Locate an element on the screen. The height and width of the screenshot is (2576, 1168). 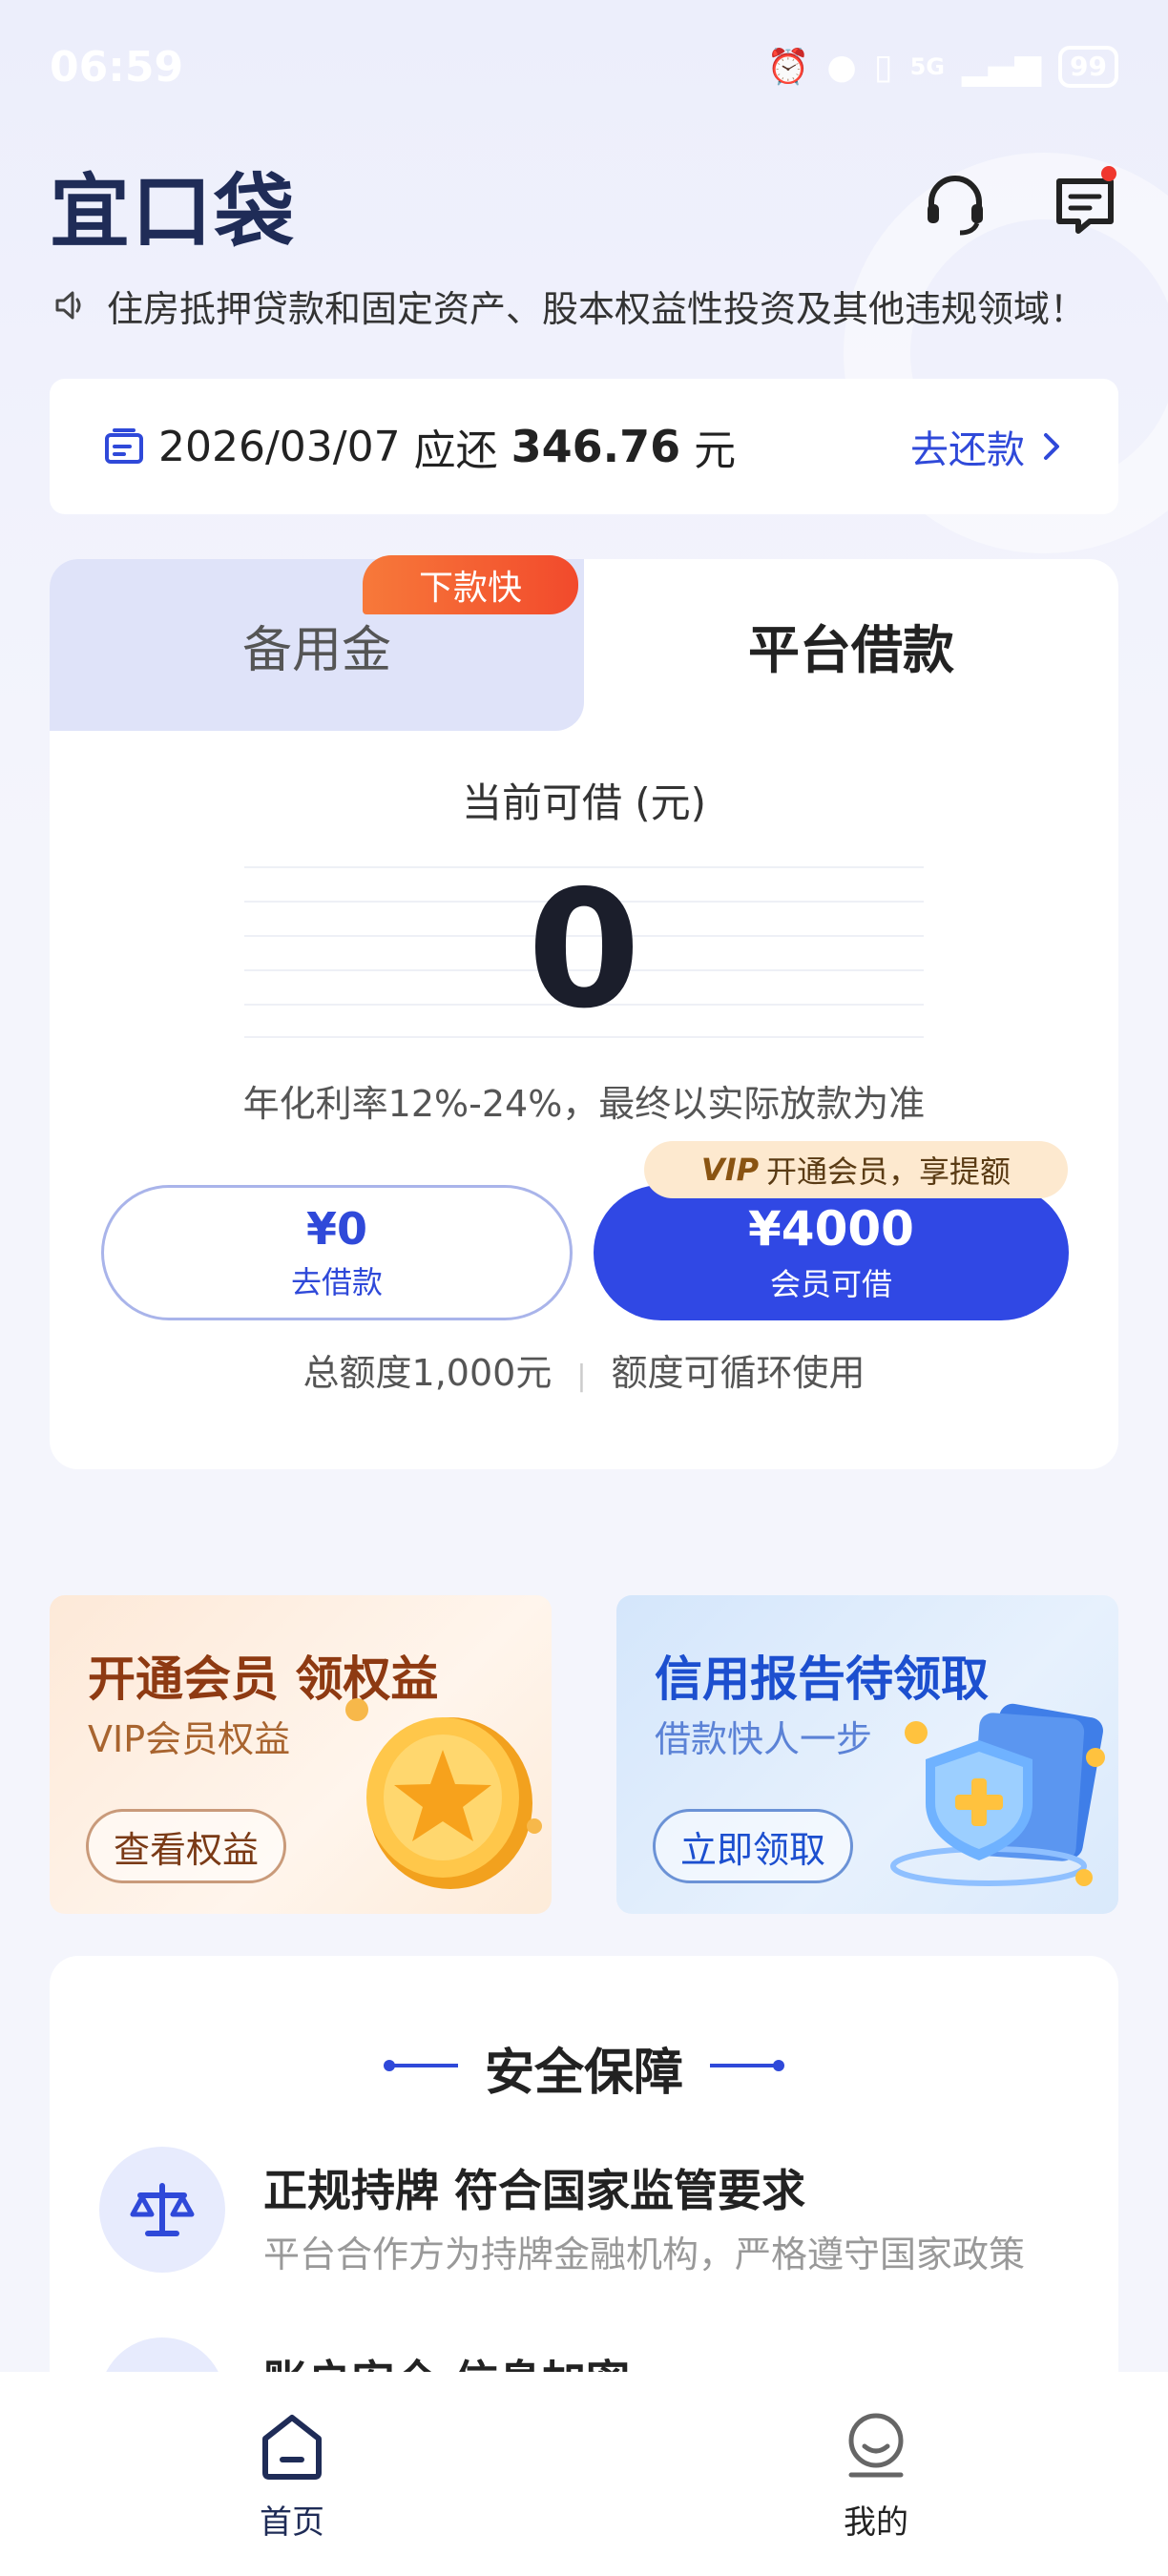
message-icon is located at coordinates (1085, 202).